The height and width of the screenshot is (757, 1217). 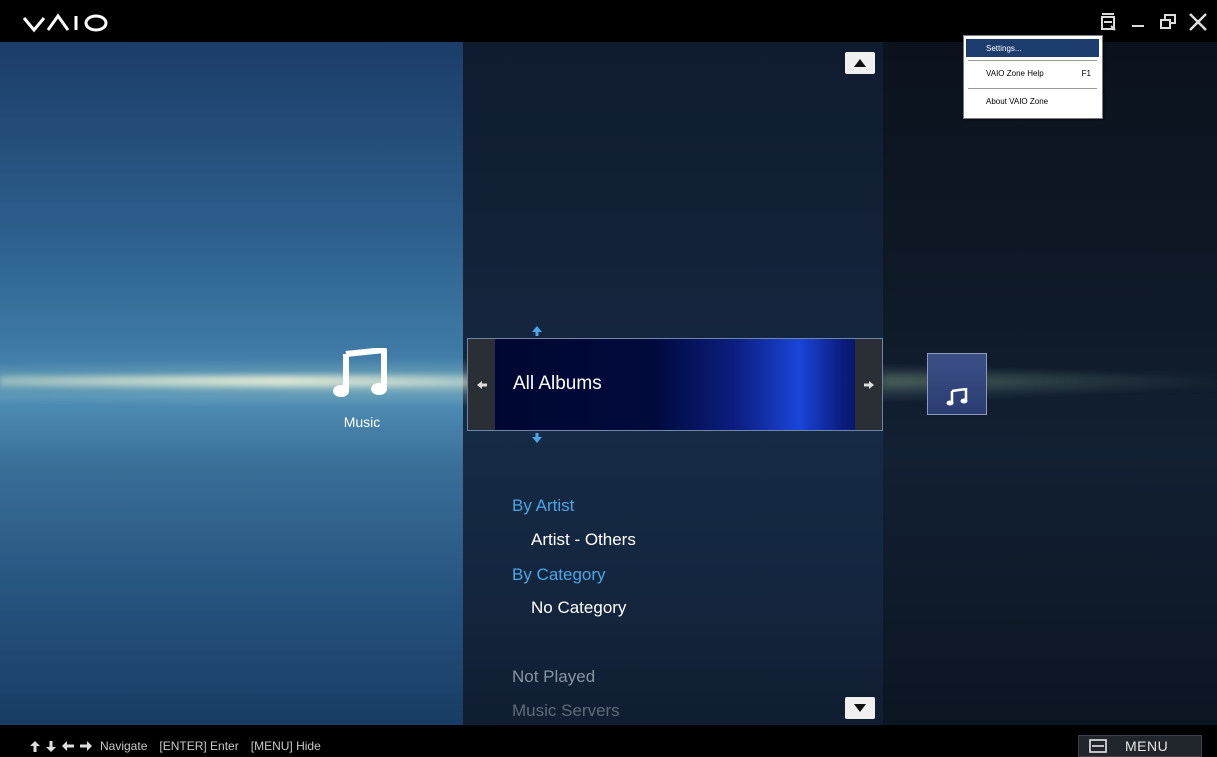 I want to click on triangle-down-icon, so click(x=860, y=708).